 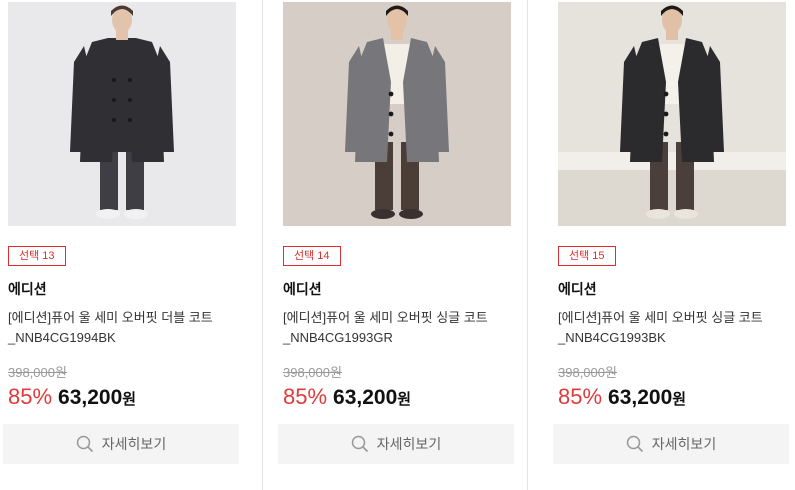 What do you see at coordinates (37, 256) in the screenshot?
I see `selection-badge: 선택 13` at bounding box center [37, 256].